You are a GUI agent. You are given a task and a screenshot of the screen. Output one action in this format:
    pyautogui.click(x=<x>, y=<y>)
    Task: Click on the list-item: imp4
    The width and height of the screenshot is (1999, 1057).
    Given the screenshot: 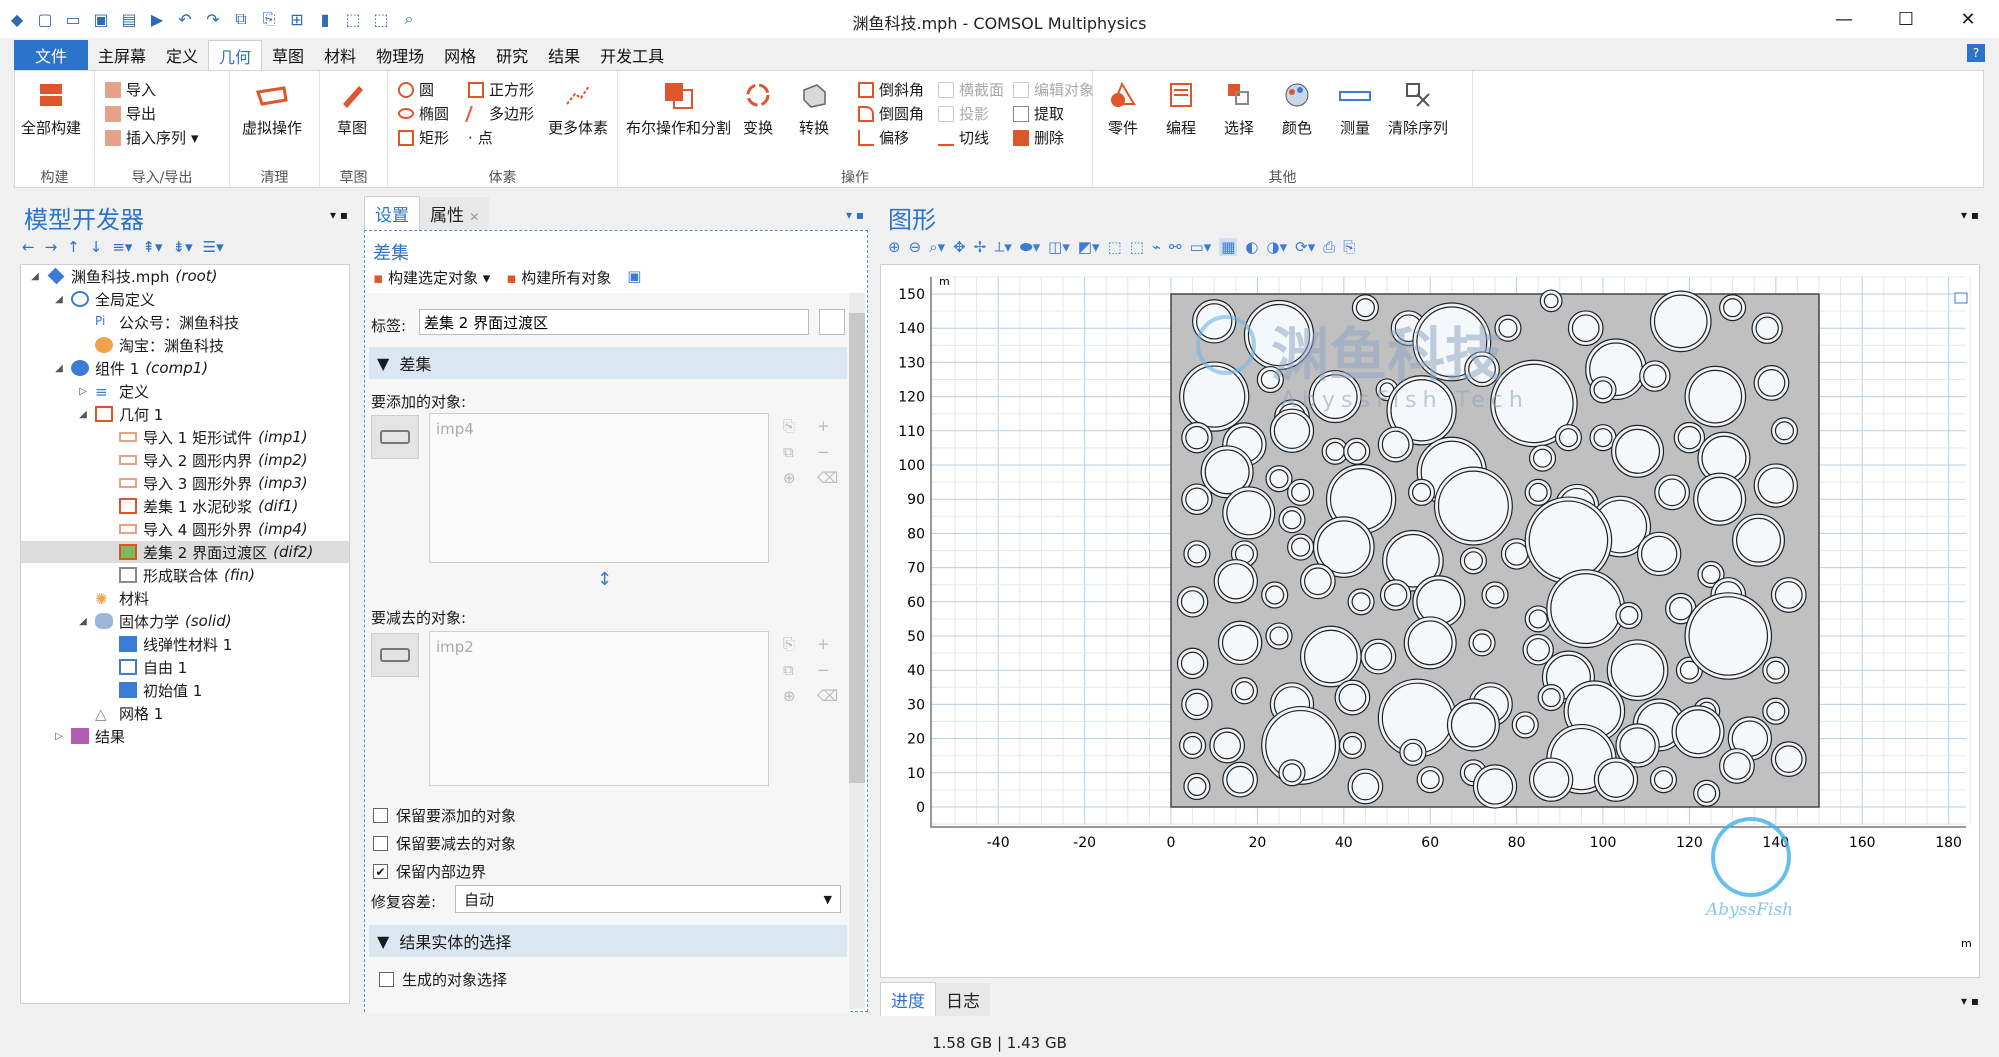 What is the action you would take?
    pyautogui.click(x=599, y=429)
    